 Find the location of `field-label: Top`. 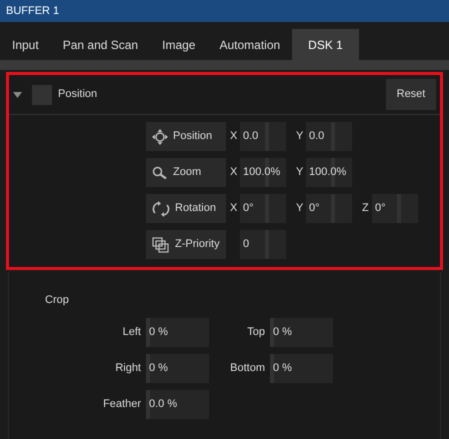

field-label: Top is located at coordinates (256, 332).